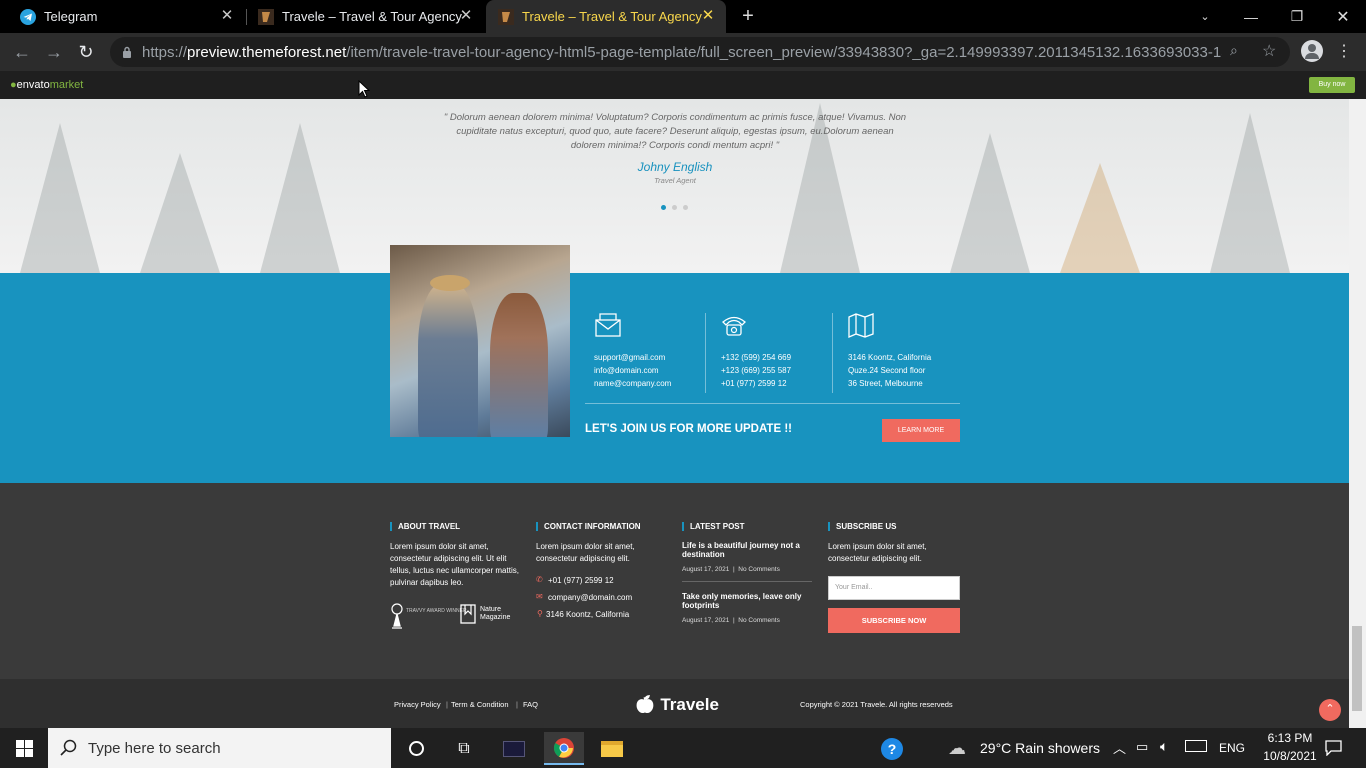  Describe the element at coordinates (1343, 16) in the screenshot. I see `close-window-icon: ✕` at that location.